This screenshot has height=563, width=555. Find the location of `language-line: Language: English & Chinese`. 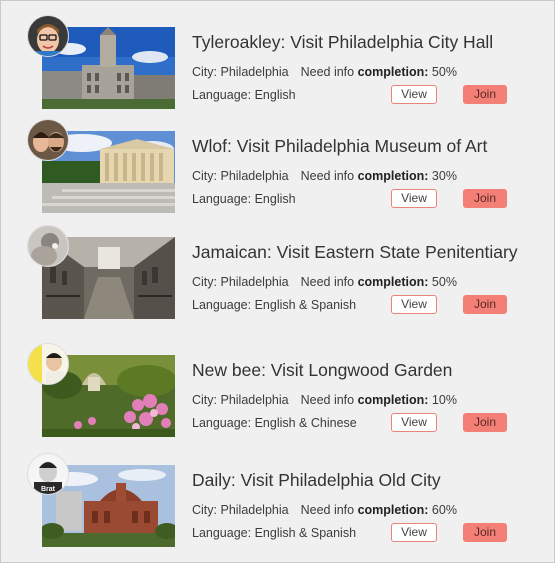

language-line: Language: English & Chinese is located at coordinates (274, 423).